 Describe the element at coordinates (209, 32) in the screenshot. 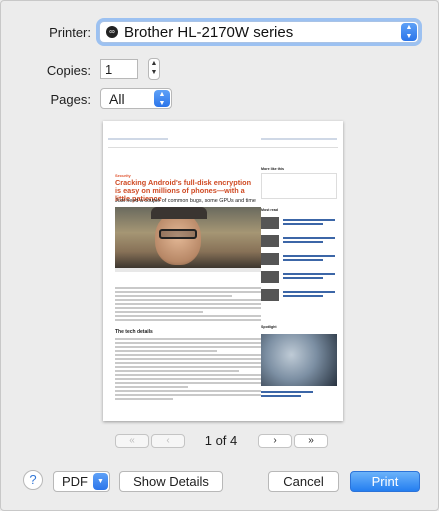

I see `printer-value: Brother HL-2170W series` at that location.